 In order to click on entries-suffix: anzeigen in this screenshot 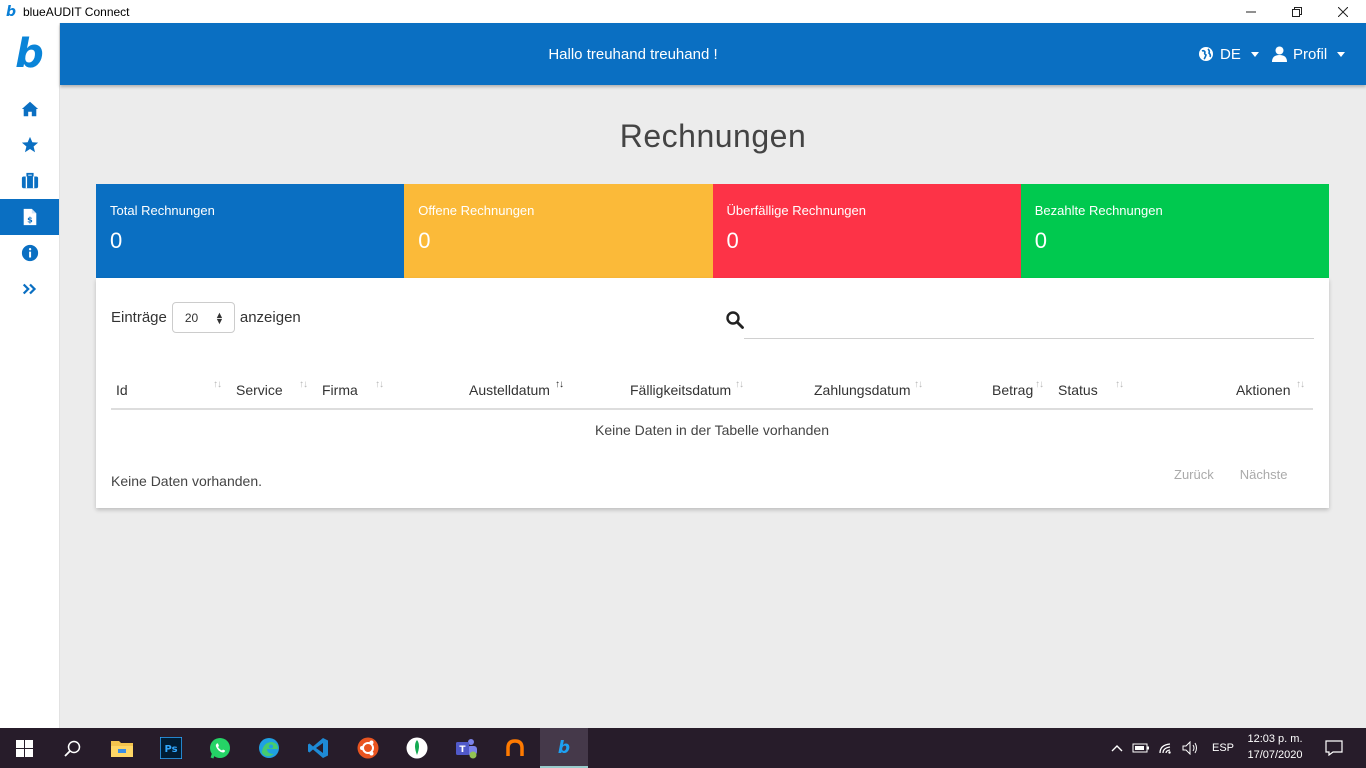, I will do `click(270, 317)`.